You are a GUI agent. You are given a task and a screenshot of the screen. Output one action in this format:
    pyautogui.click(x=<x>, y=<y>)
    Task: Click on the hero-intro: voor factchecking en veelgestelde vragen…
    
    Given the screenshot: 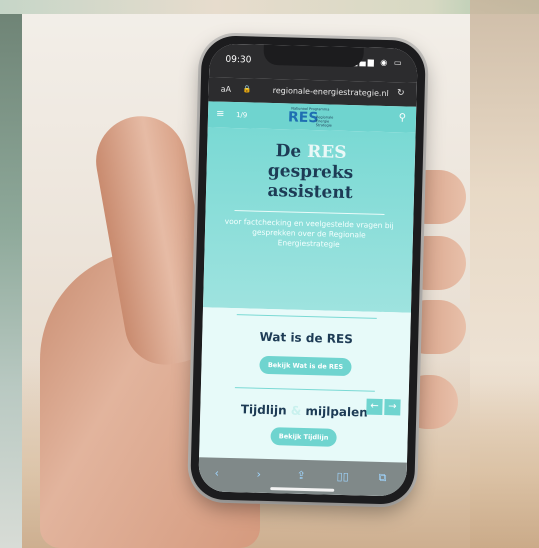 What is the action you would take?
    pyautogui.click(x=309, y=232)
    